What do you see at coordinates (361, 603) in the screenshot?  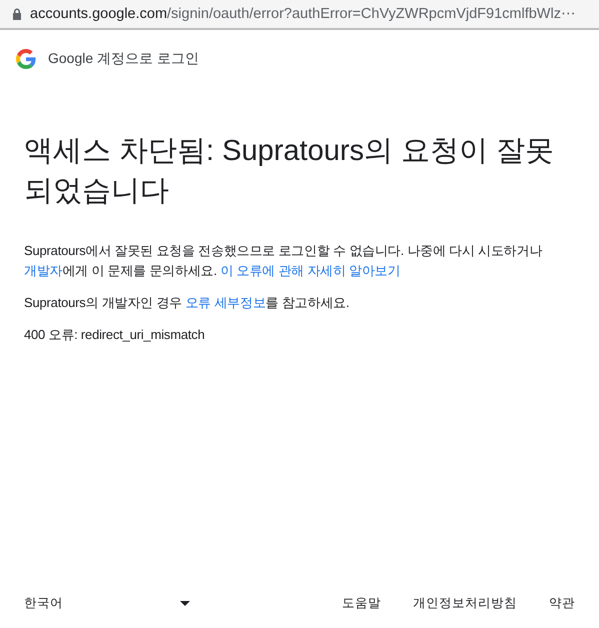 I see `footer-link: 도움말` at bounding box center [361, 603].